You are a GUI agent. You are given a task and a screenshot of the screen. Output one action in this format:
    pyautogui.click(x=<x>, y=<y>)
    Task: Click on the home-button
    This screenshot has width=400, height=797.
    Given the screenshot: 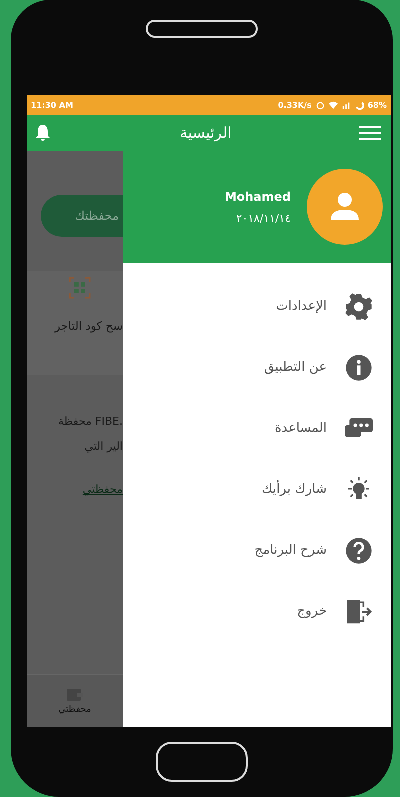 What is the action you would take?
    pyautogui.click(x=202, y=762)
    